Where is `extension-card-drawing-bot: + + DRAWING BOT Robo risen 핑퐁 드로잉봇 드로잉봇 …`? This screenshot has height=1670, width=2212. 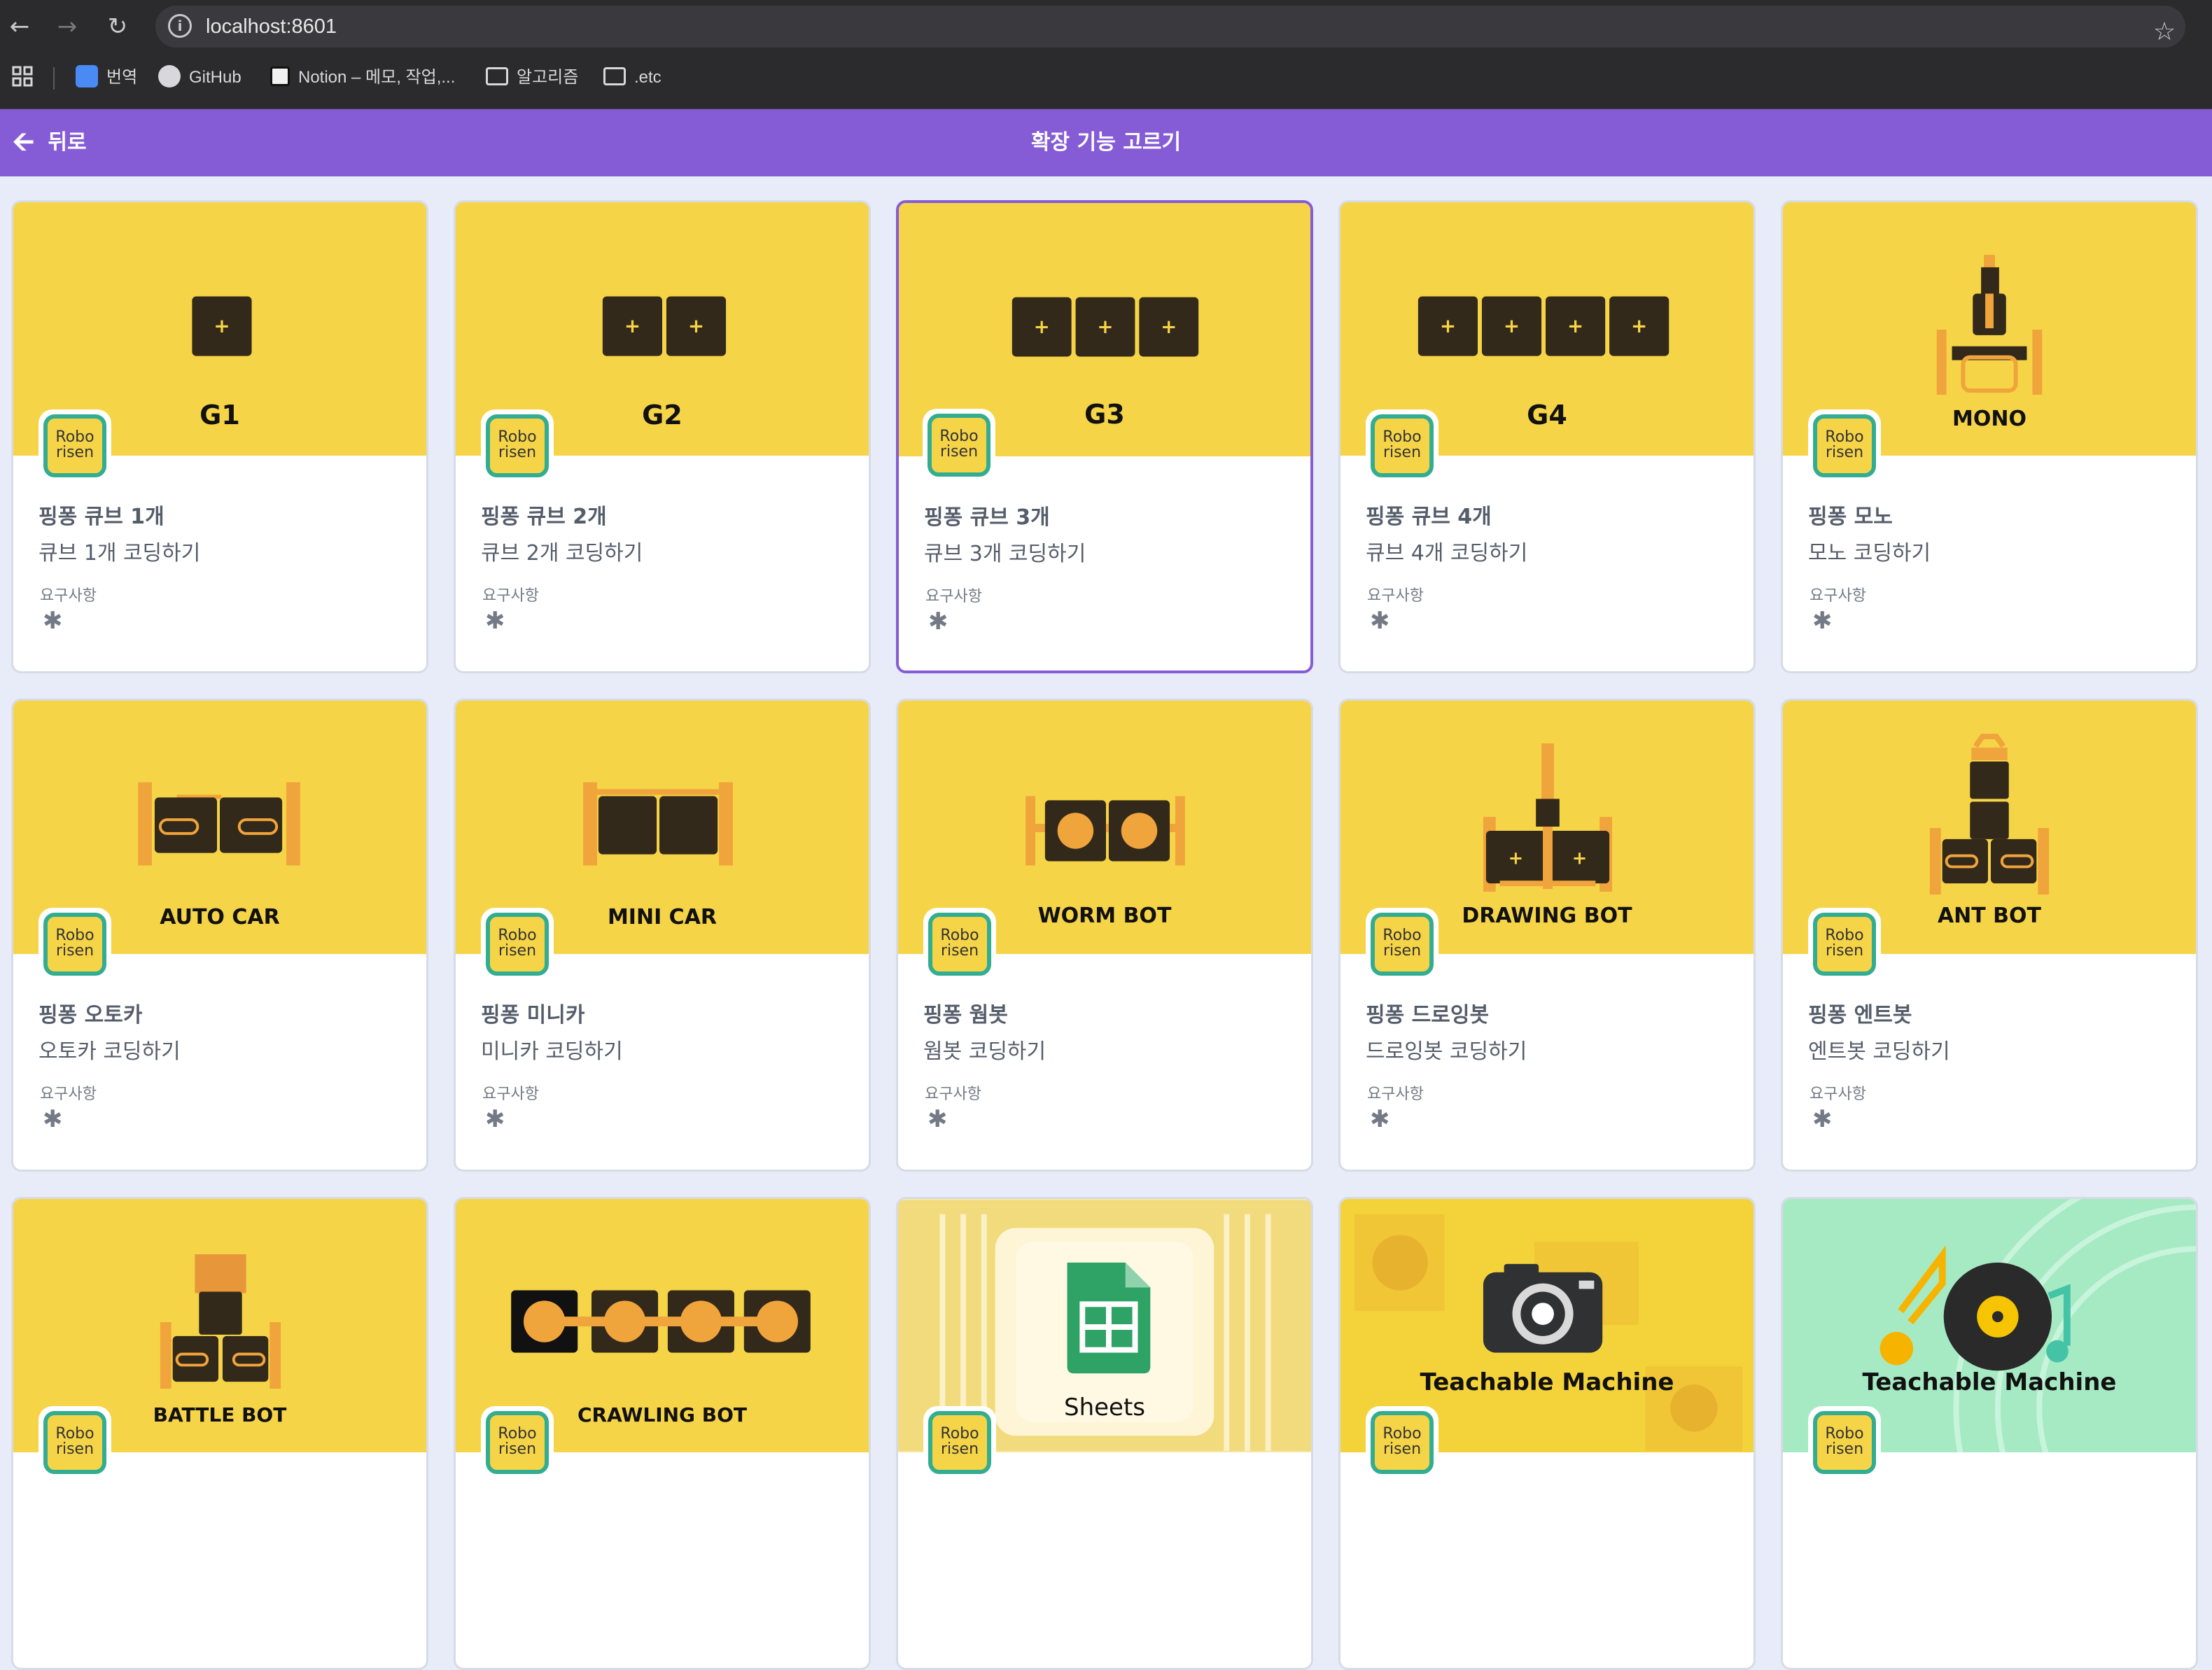
extension-card-drawing-bot: + + DRAWING BOT Robo risen 핑퐁 드로잉봇 드로잉봇 … is located at coordinates (1547, 936).